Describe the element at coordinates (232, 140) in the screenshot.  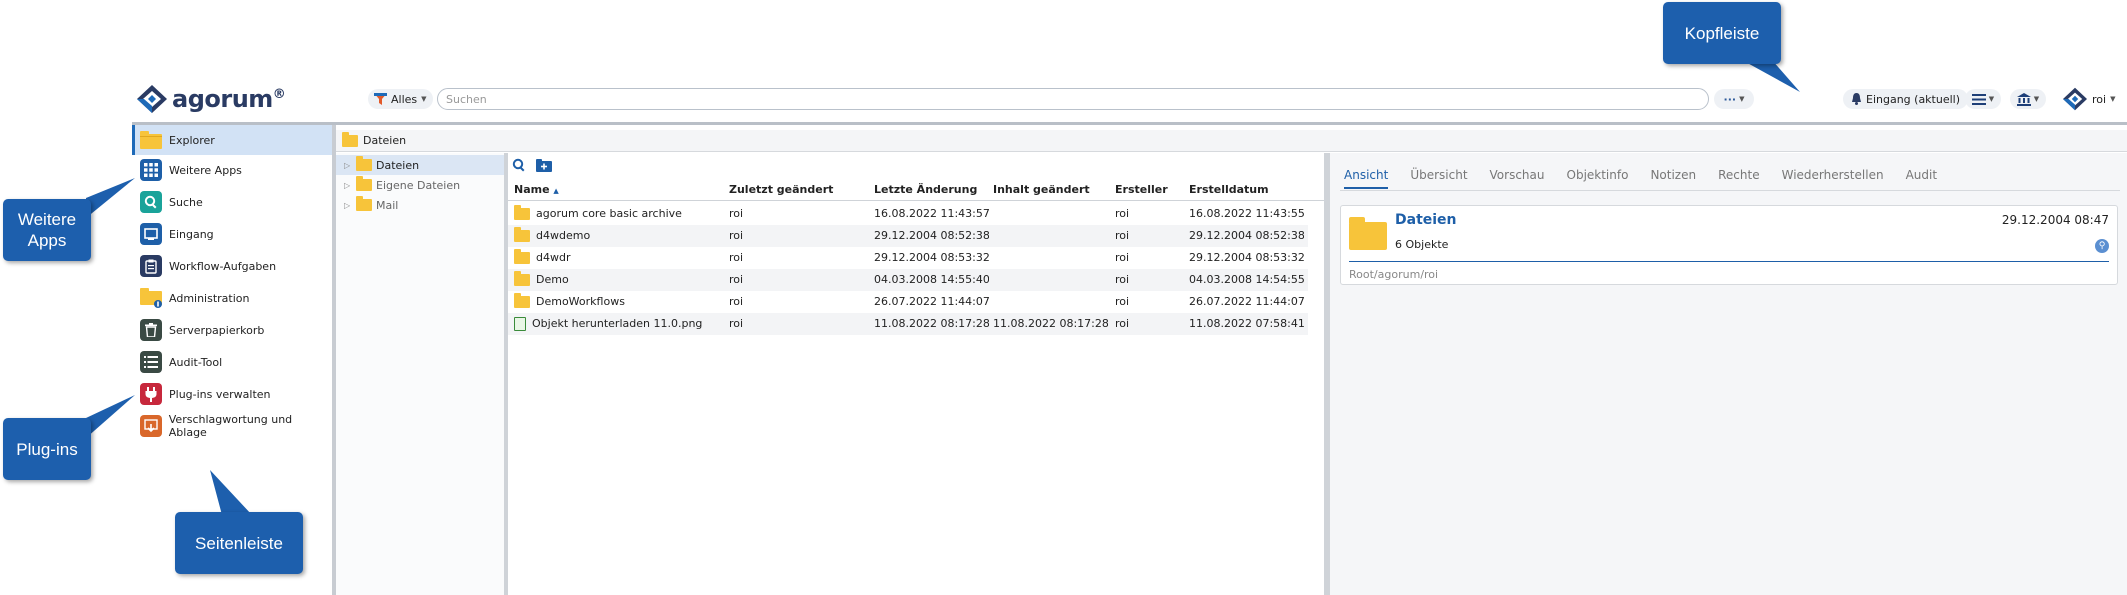
I see `sidebar-item-explorer: Explorer` at that location.